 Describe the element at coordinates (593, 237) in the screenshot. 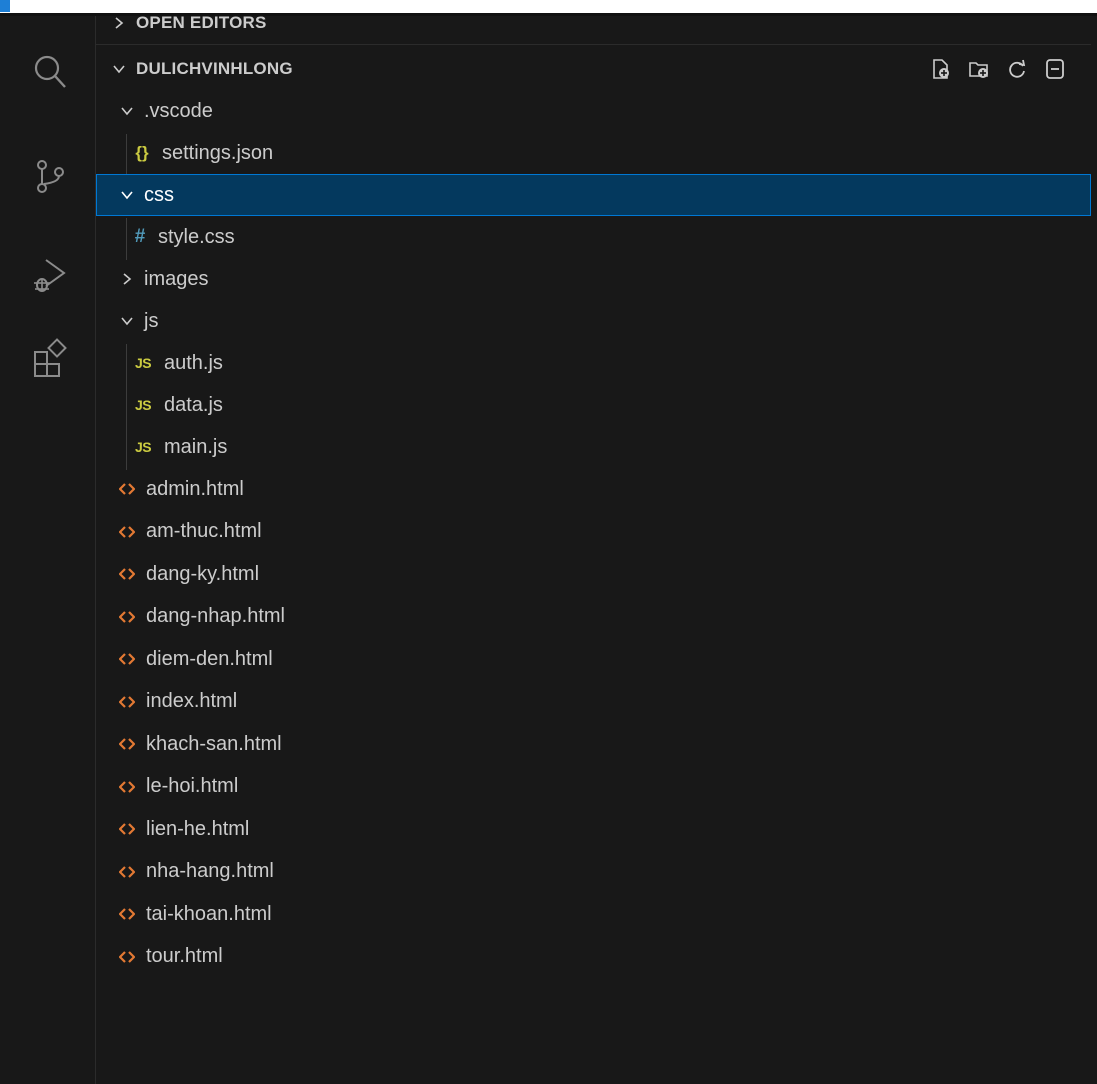

I see `tree-file-style-css: # style.css` at that location.